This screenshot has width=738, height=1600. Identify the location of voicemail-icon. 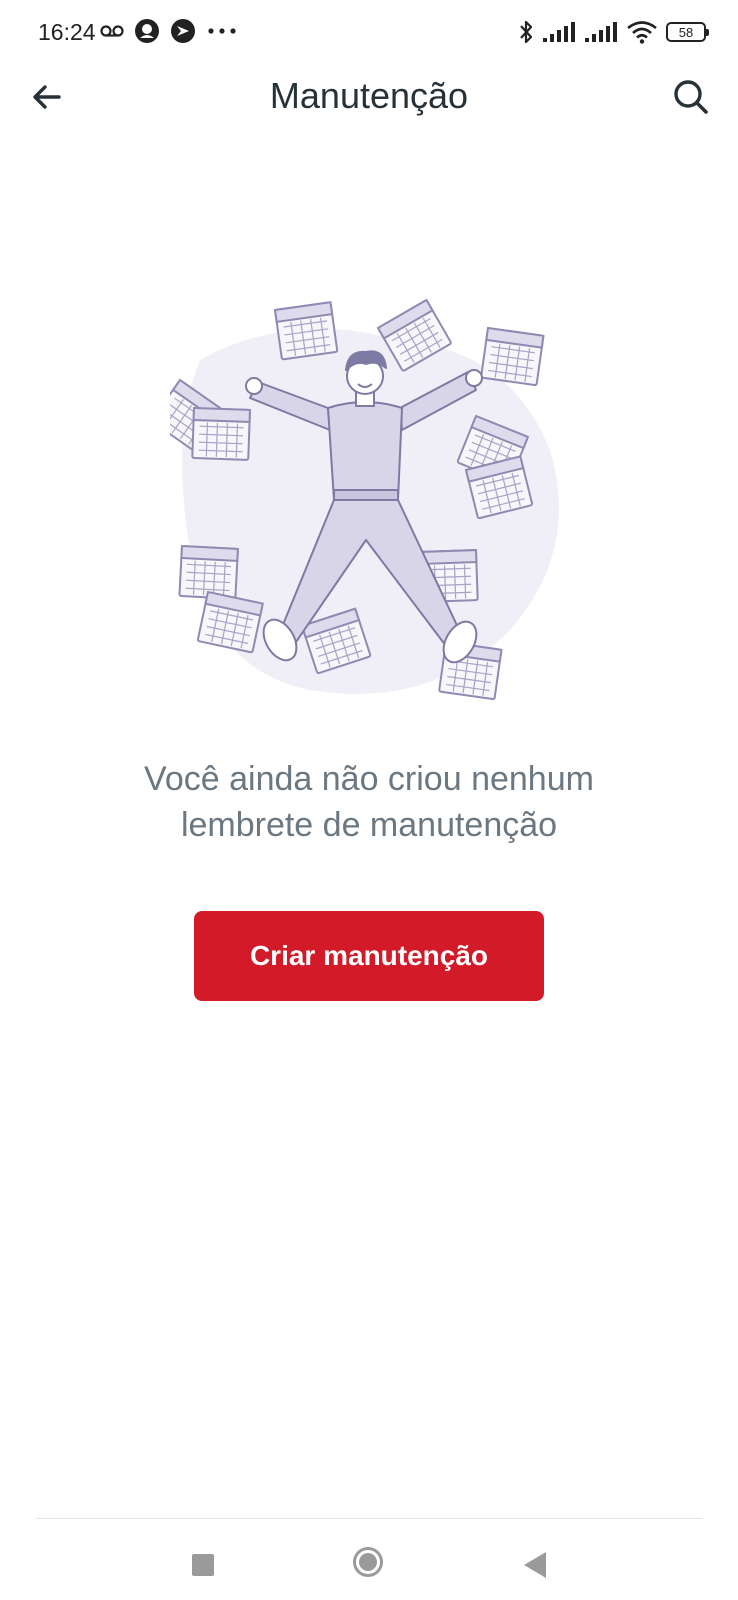
(112, 31).